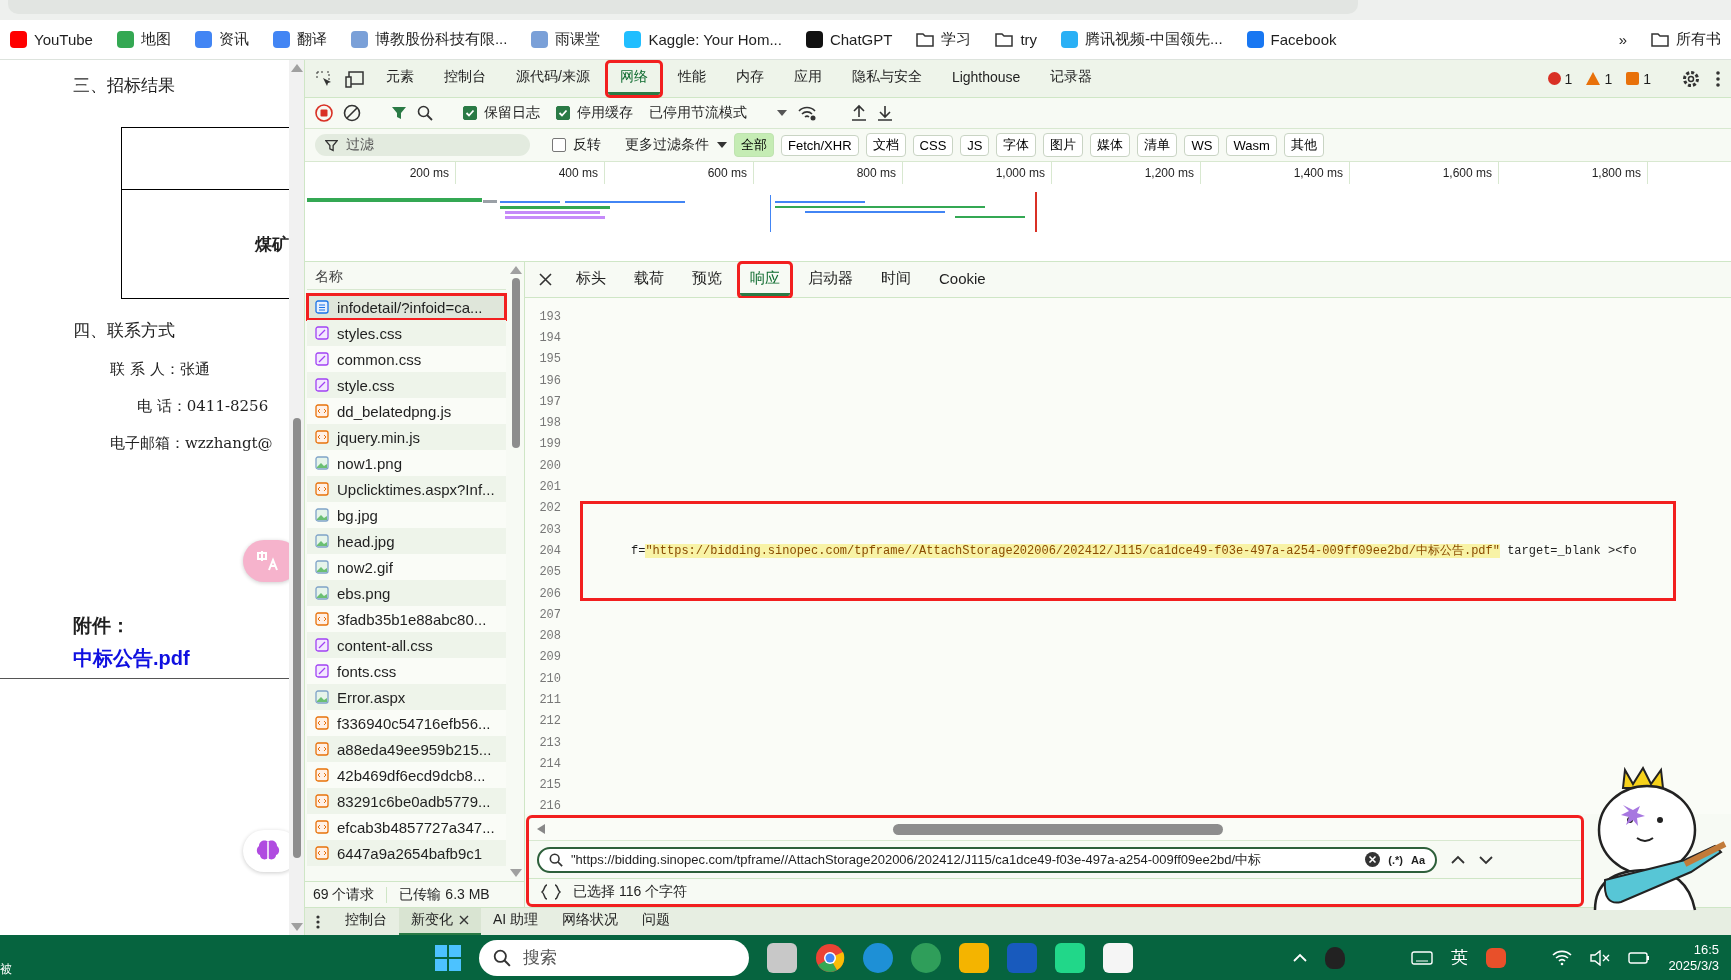  I want to click on drawer-tab: 网络状况, so click(590, 921).